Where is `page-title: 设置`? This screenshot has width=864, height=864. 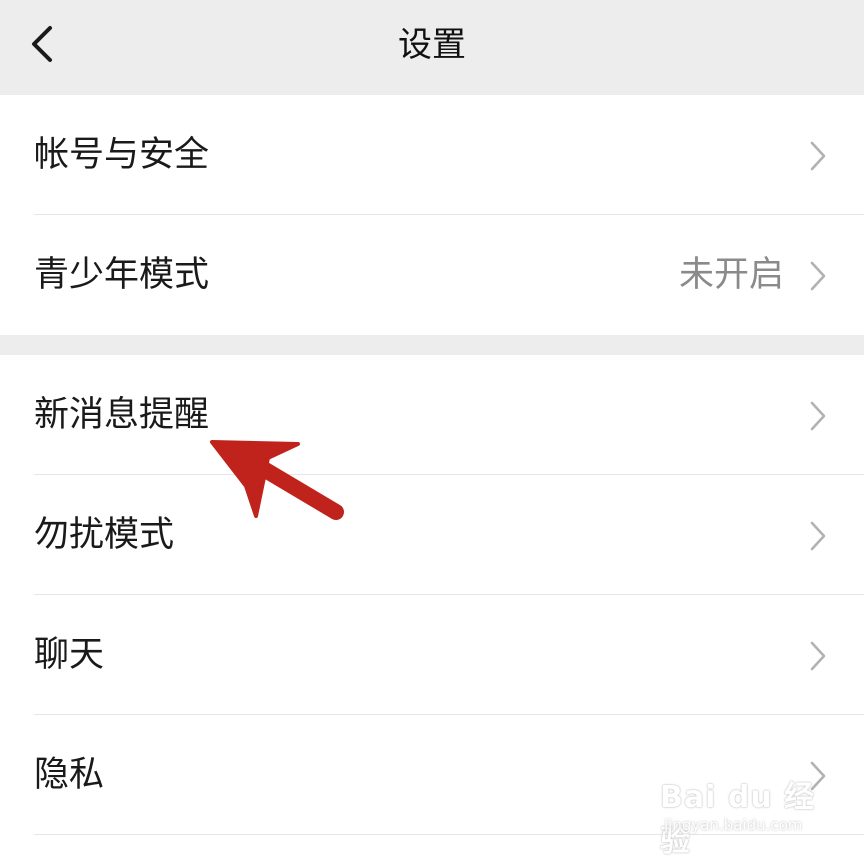
page-title: 设置 is located at coordinates (432, 45).